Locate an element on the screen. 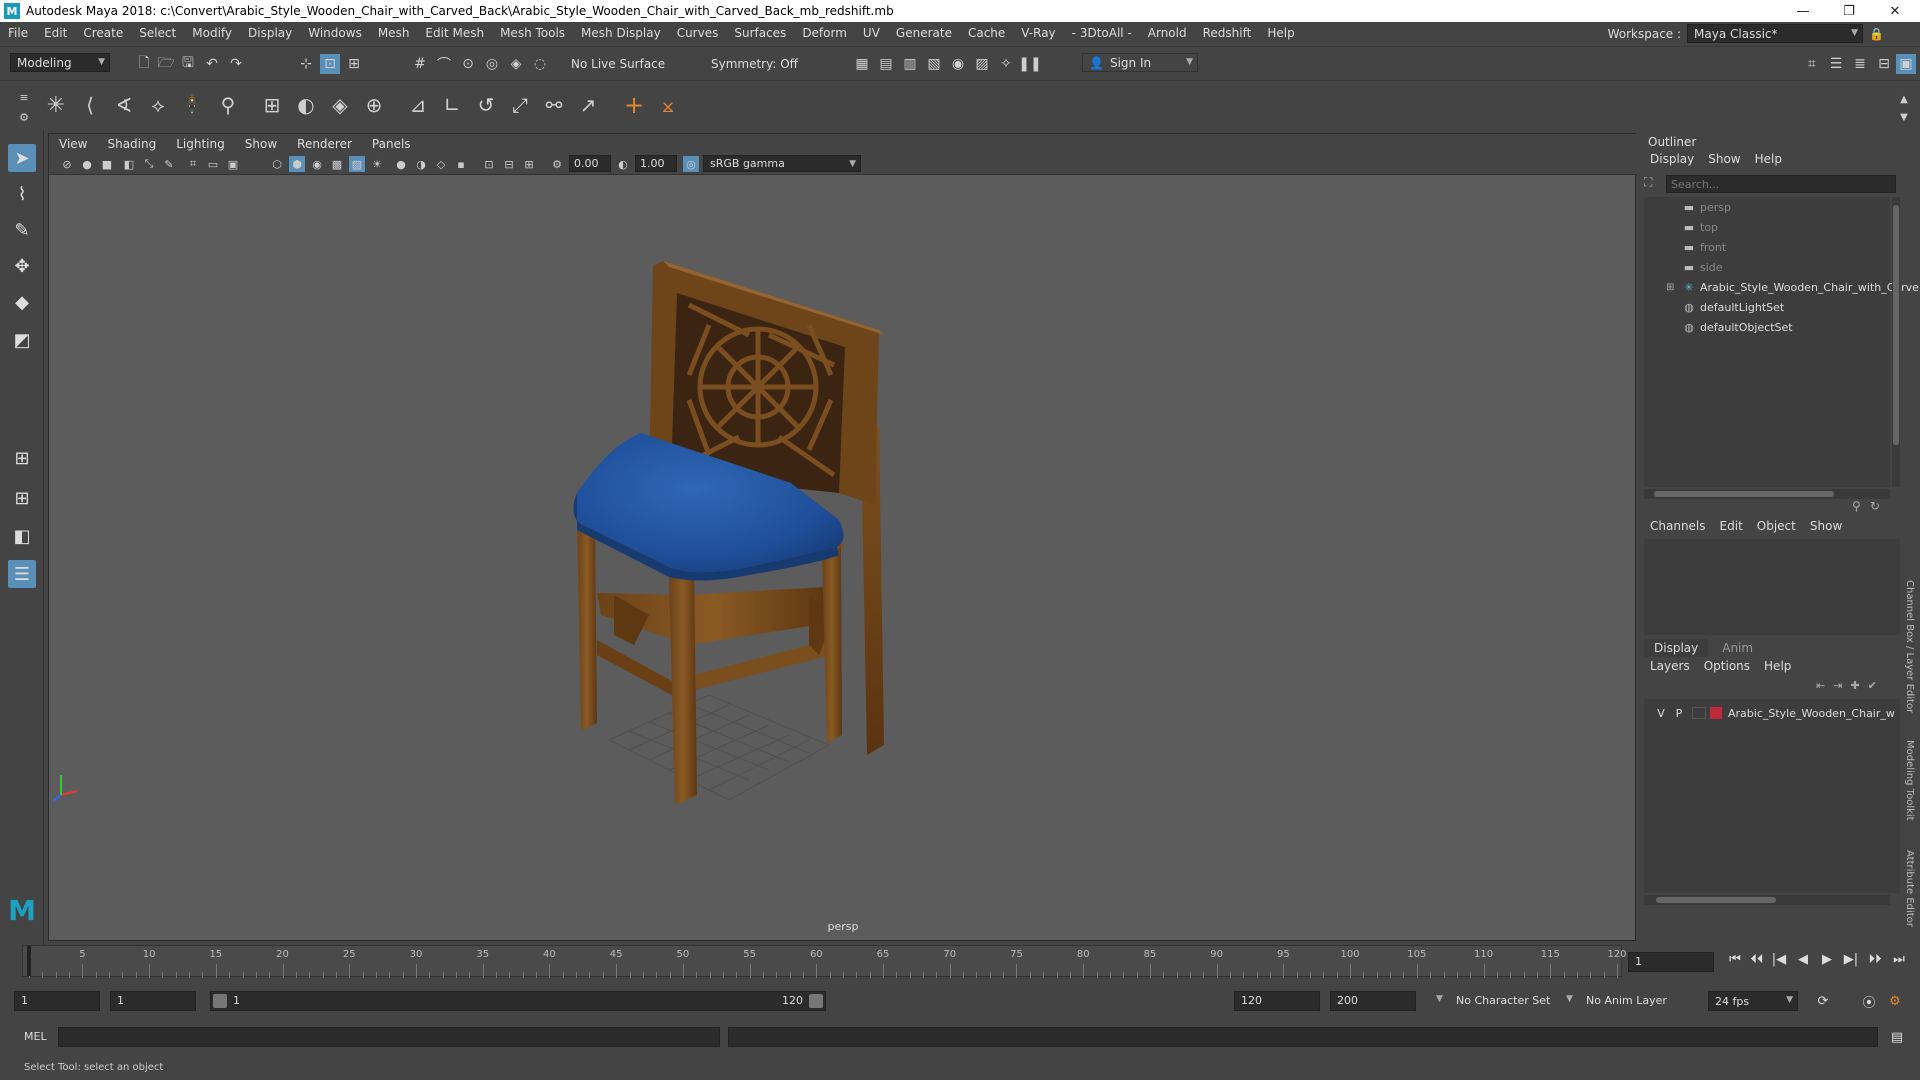  viewport-menu-show: Show is located at coordinates (261, 144).